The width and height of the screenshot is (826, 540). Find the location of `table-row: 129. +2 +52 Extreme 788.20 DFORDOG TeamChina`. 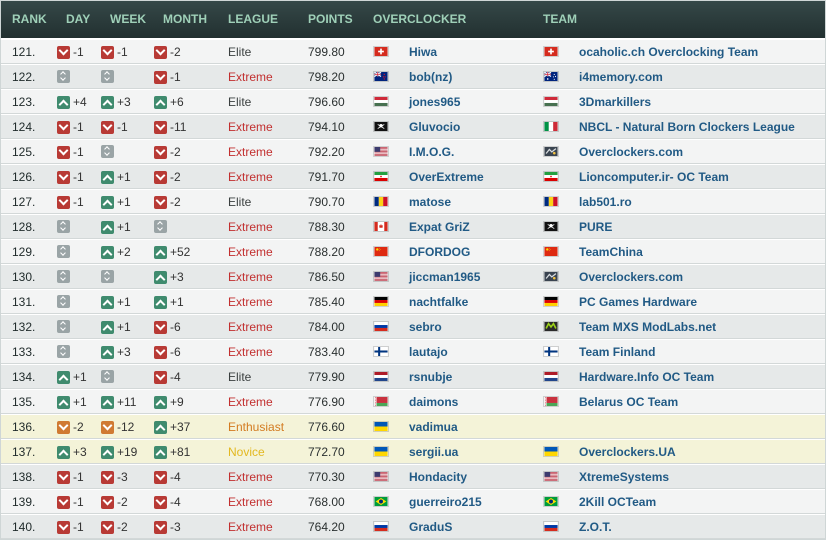

table-row: 129. +2 +52 Extreme 788.20 DFORDOG TeamChina is located at coordinates (413, 251).